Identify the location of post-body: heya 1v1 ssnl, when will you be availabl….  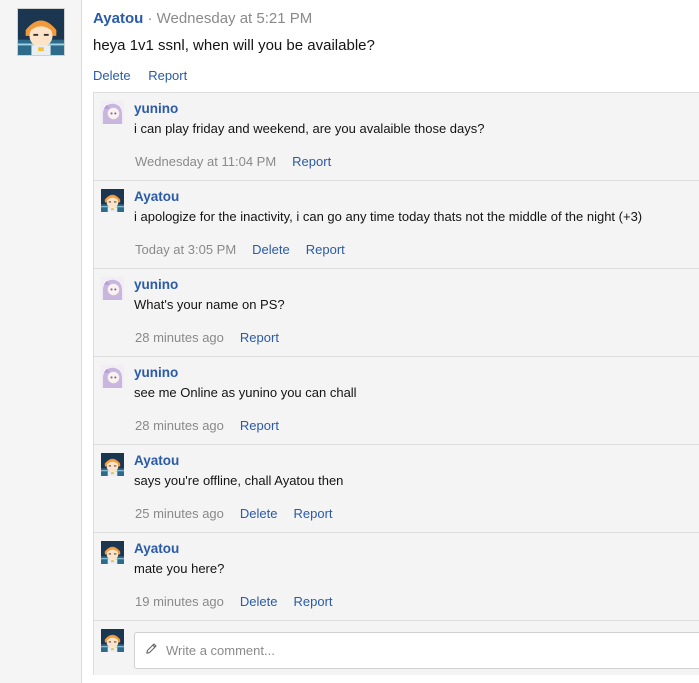
(234, 45).